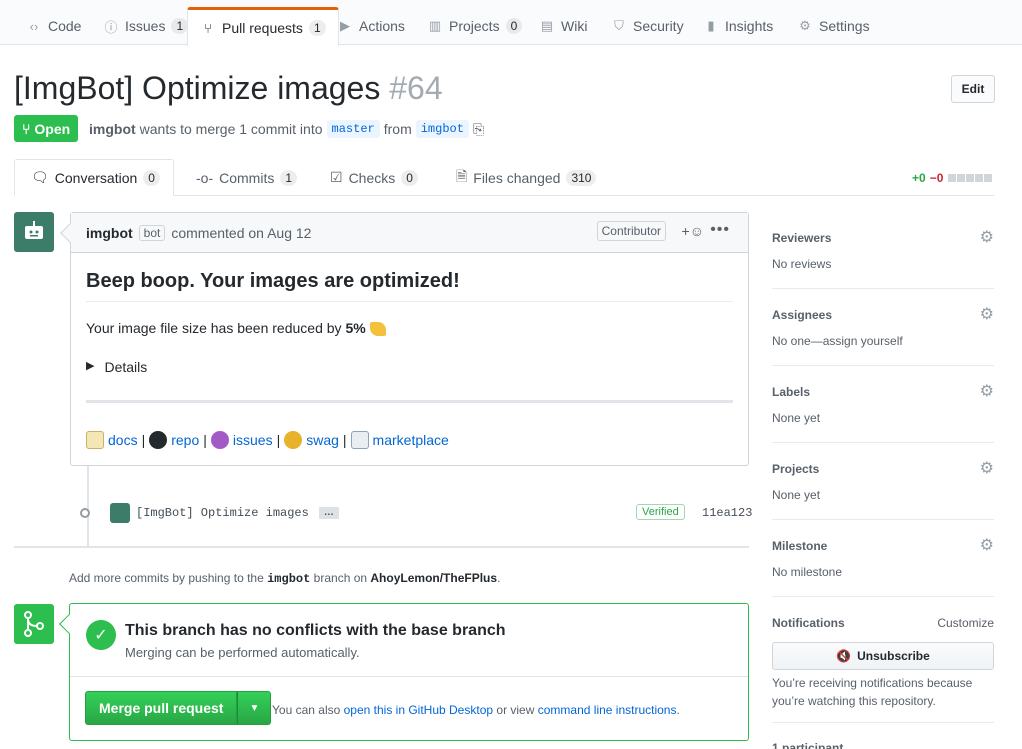  What do you see at coordinates (411, 440) in the screenshot?
I see `marketplace-link: marketplace` at bounding box center [411, 440].